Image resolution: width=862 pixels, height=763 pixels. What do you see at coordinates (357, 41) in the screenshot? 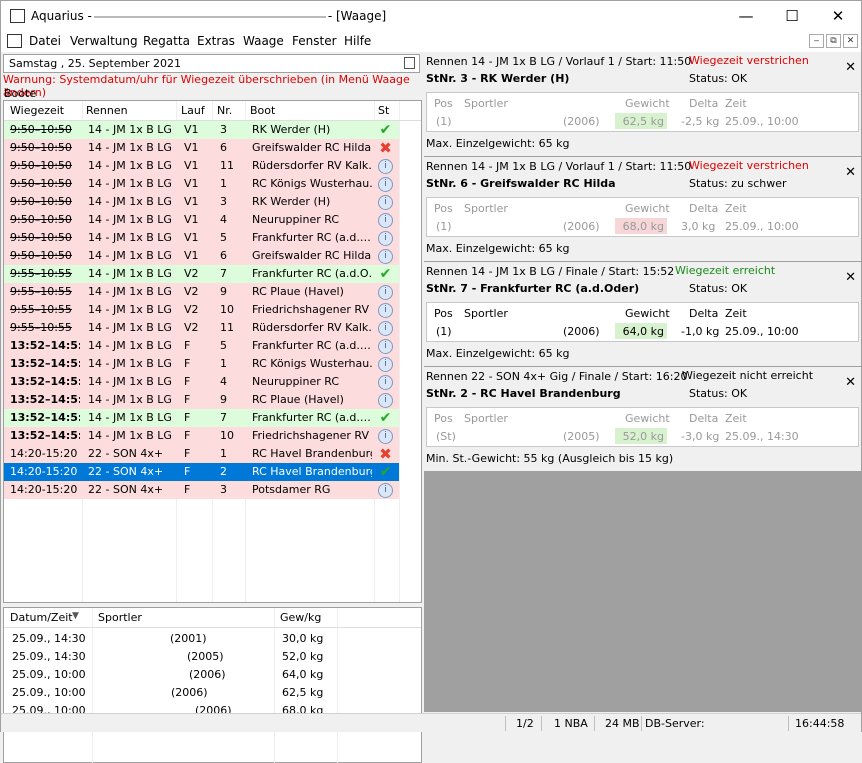
I see `menu-hilfe: Hilfe` at bounding box center [357, 41].